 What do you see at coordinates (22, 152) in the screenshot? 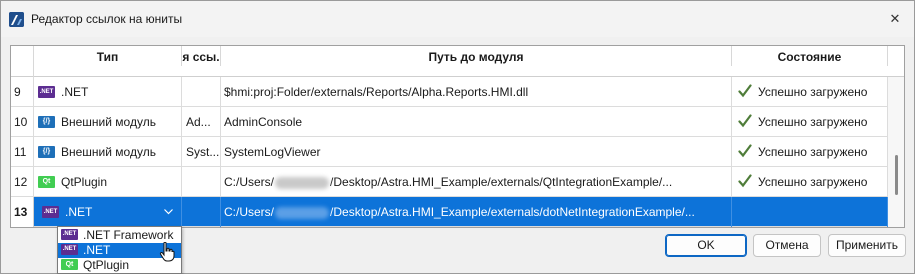
I see `row-number: 11` at bounding box center [22, 152].